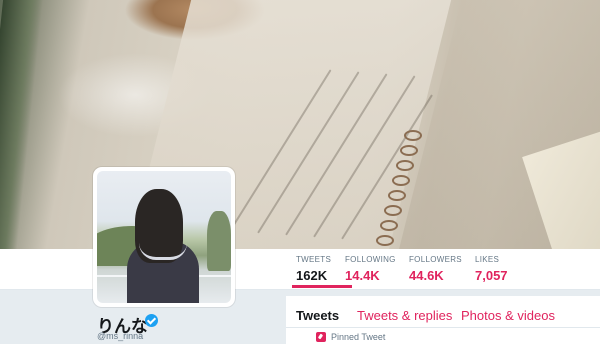 The height and width of the screenshot is (344, 600). I want to click on stat-value: 7,057, so click(491, 275).